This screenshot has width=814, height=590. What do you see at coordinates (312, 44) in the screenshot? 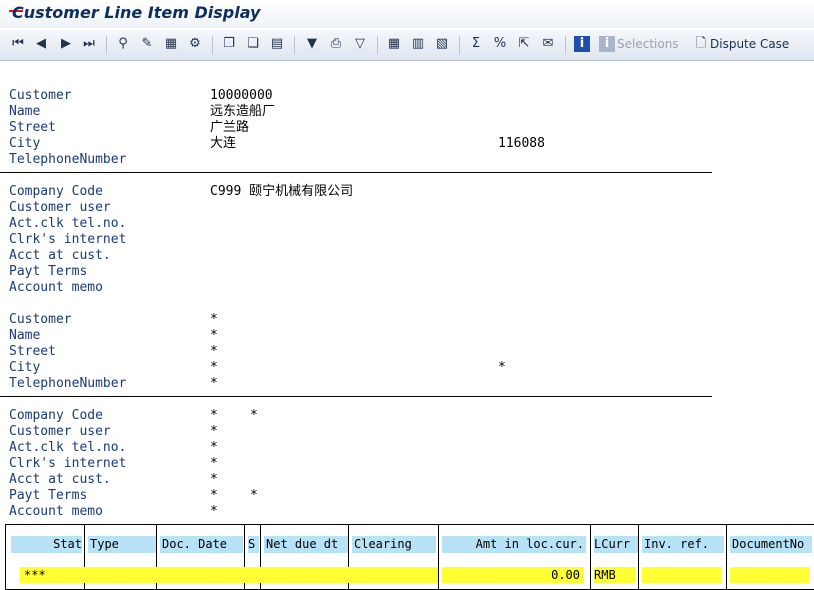
I see `filter-icon: ▼` at bounding box center [312, 44].